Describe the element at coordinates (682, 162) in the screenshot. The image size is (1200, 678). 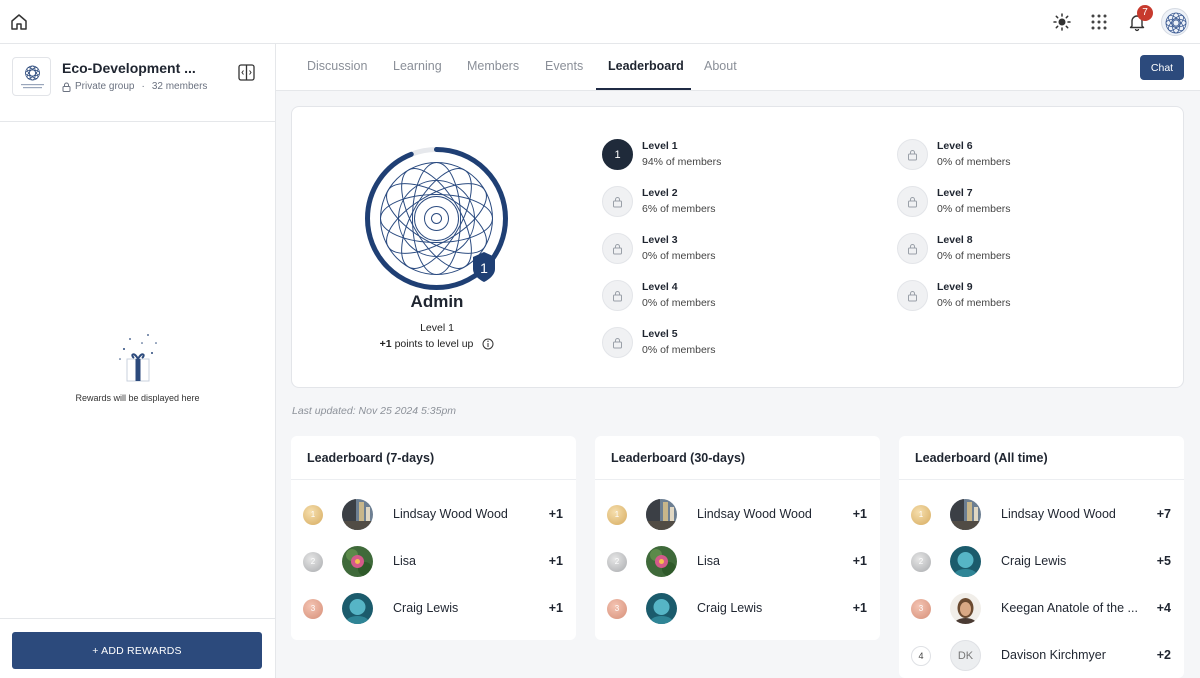
I see `level-percent: 94% of members` at that location.